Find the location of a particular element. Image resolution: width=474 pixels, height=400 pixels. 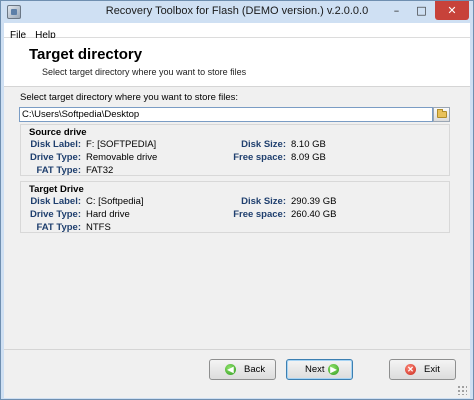

target-disk-size-label: Disk Size: is located at coordinates (263, 201).